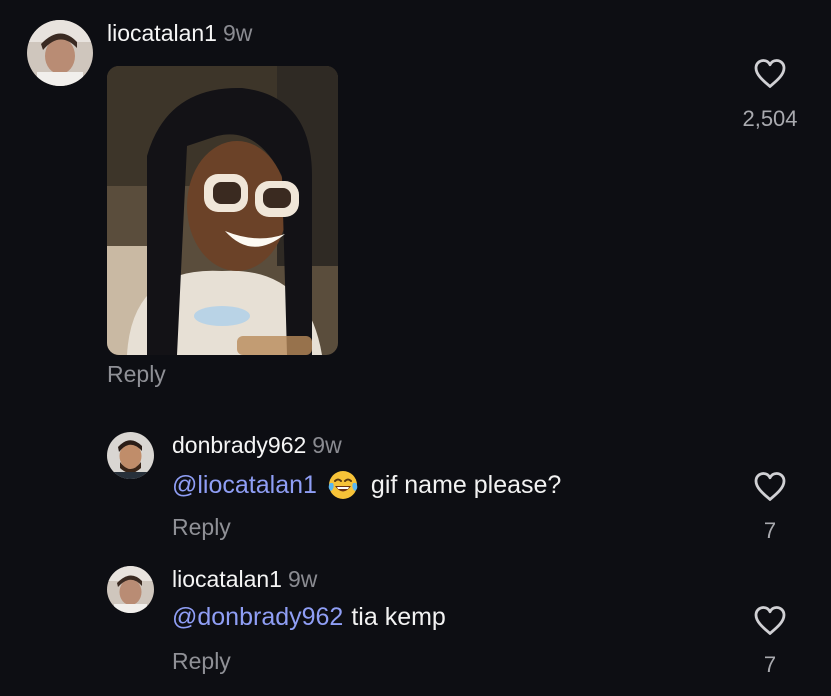 The image size is (831, 696). Describe the element at coordinates (398, 617) in the screenshot. I see `comment-body: tia kemp` at that location.